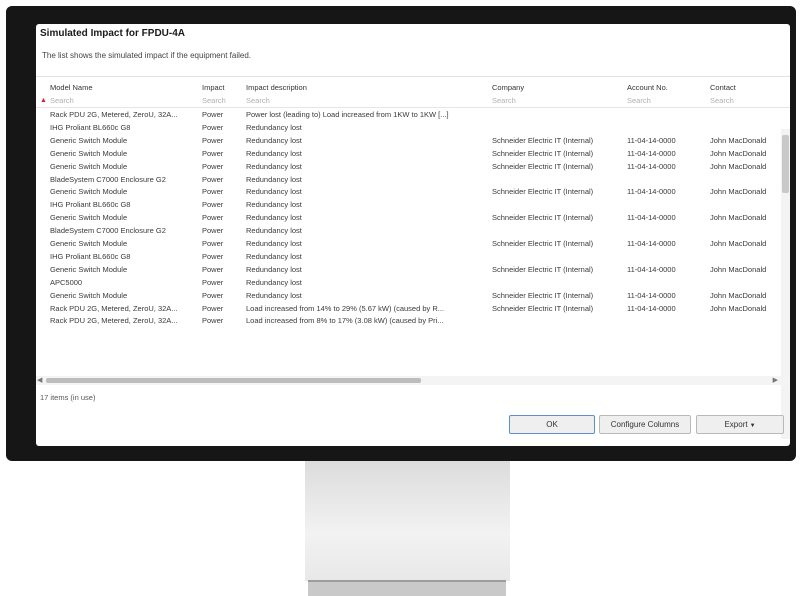 The height and width of the screenshot is (596, 800). I want to click on filter-input-impact: Search, so click(223, 100).